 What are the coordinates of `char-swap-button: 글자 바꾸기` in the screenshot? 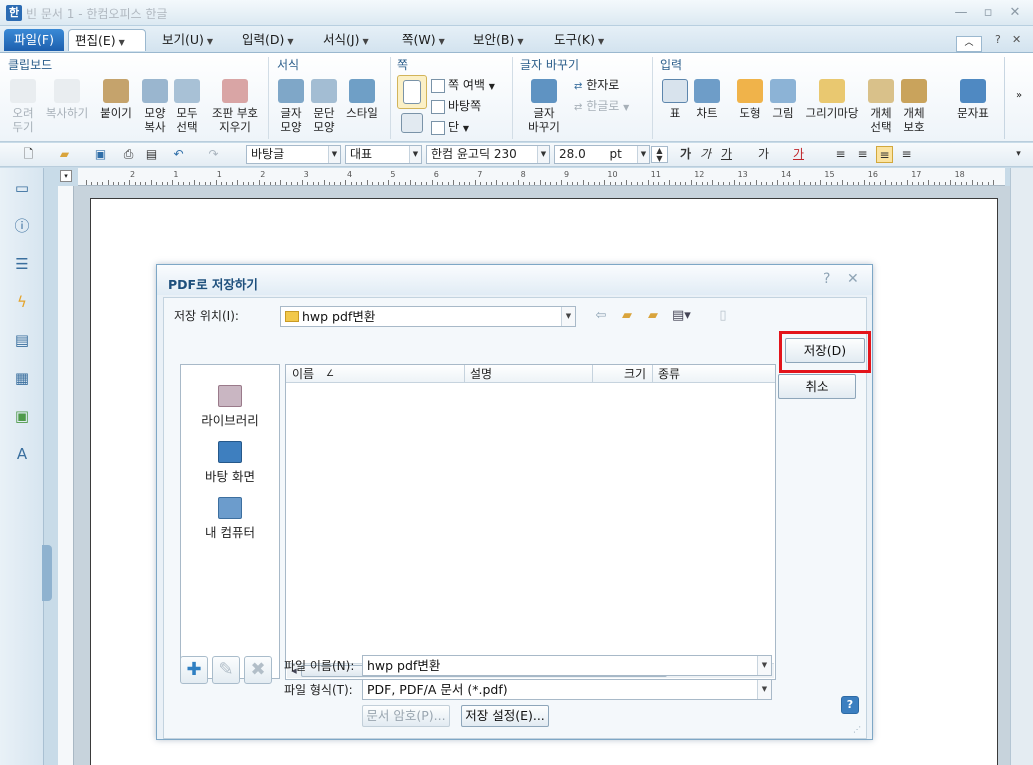 It's located at (544, 106).